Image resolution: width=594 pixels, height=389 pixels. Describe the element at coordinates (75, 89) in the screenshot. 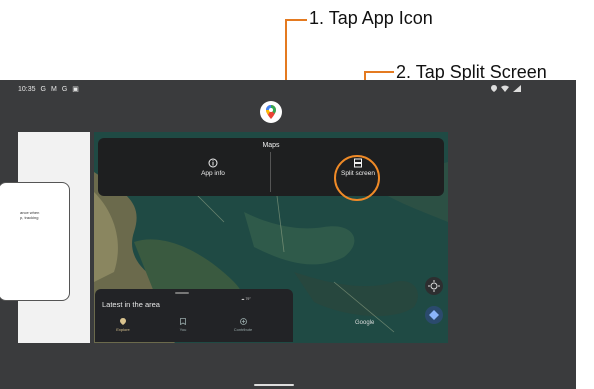

I see `status-icon-box: ▣` at that location.